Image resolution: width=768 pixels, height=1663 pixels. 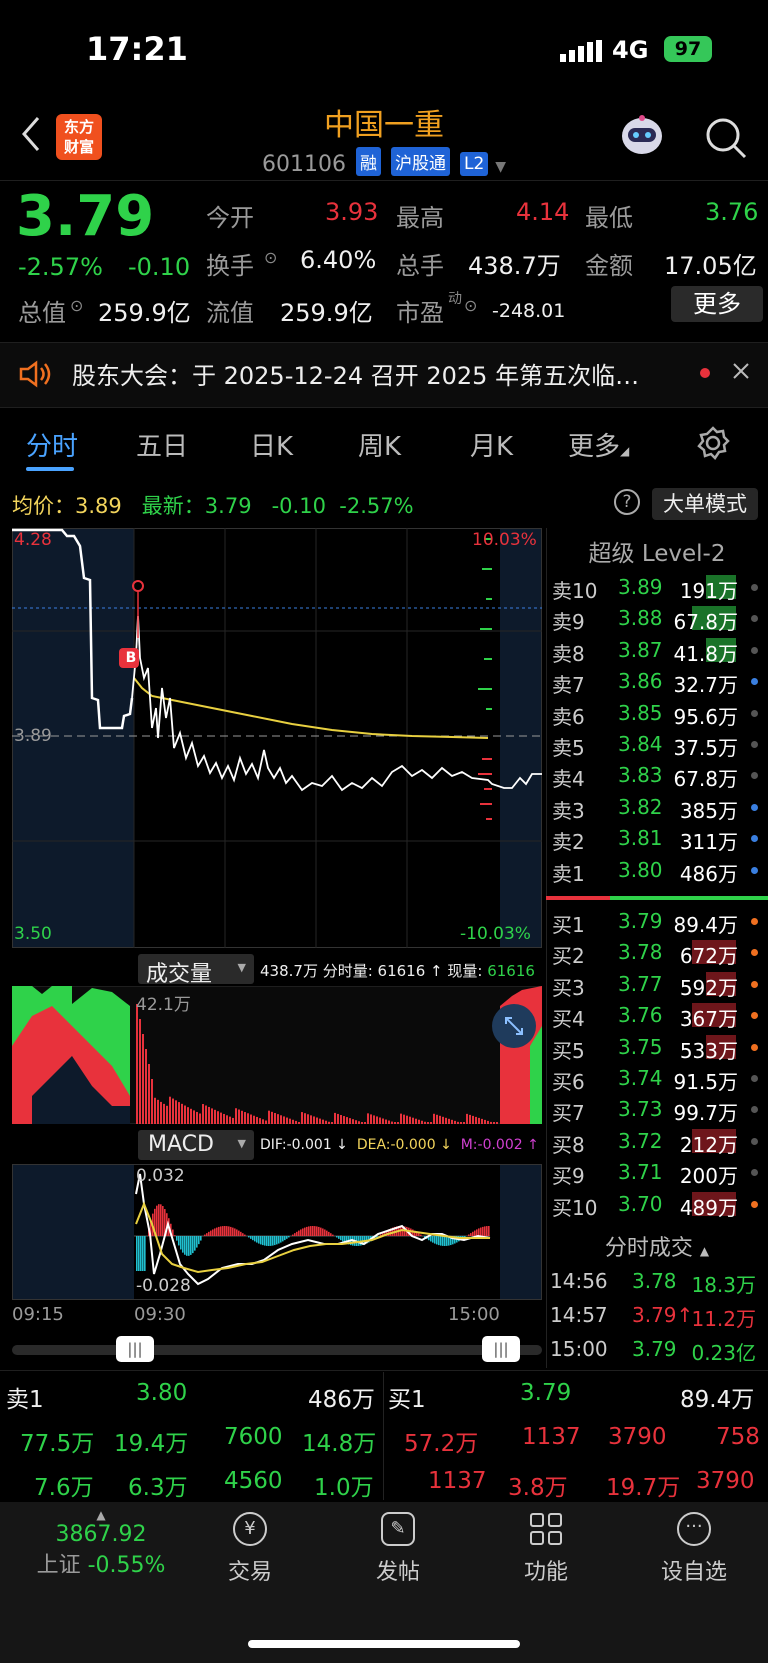 I want to click on nav-post: ✎ 发帖, so click(x=398, y=1549).